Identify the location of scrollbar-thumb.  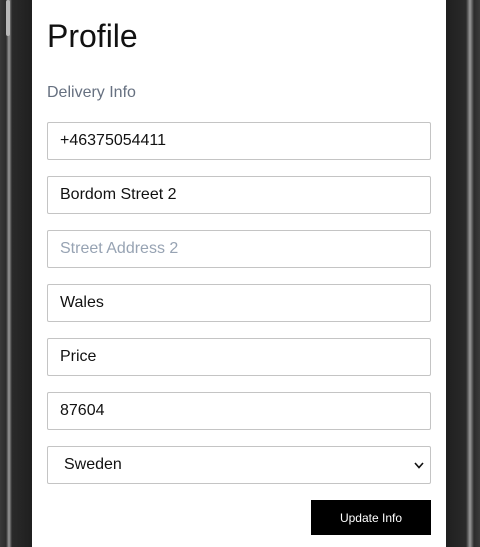
(8, 18).